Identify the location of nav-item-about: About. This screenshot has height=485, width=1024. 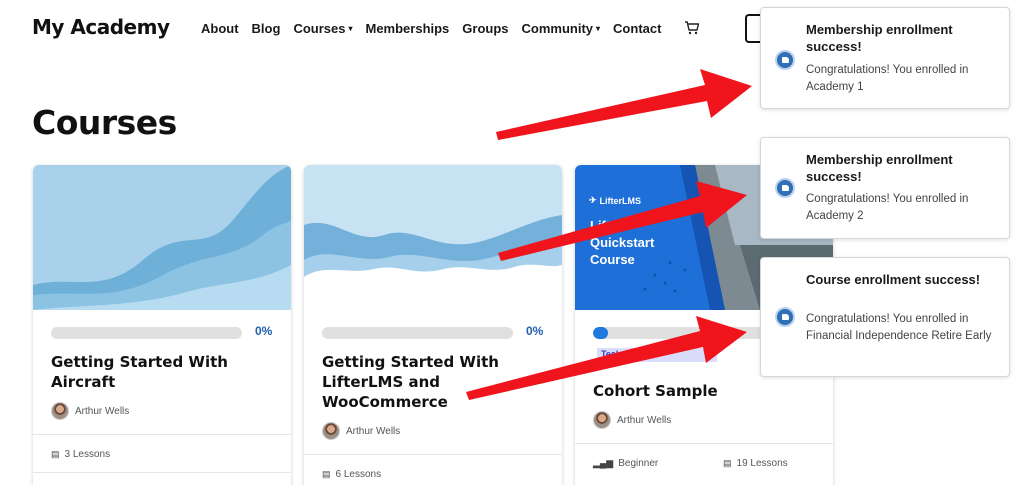
(220, 28).